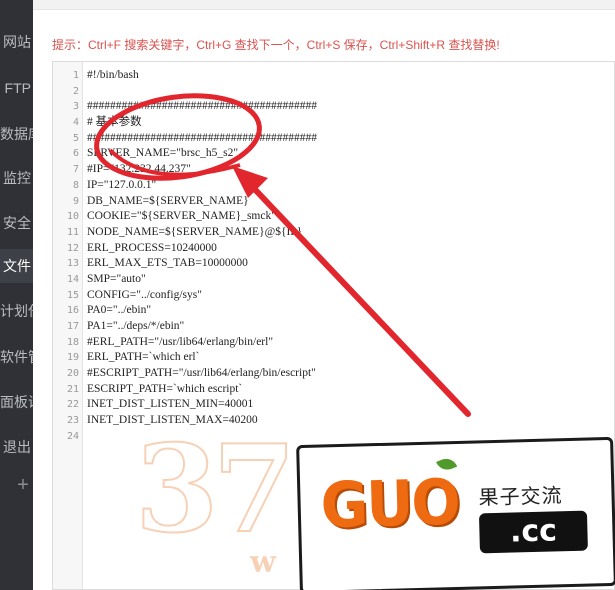 The height and width of the screenshot is (590, 615). Describe the element at coordinates (75, 154) in the screenshot. I see `line-number: 6` at that location.